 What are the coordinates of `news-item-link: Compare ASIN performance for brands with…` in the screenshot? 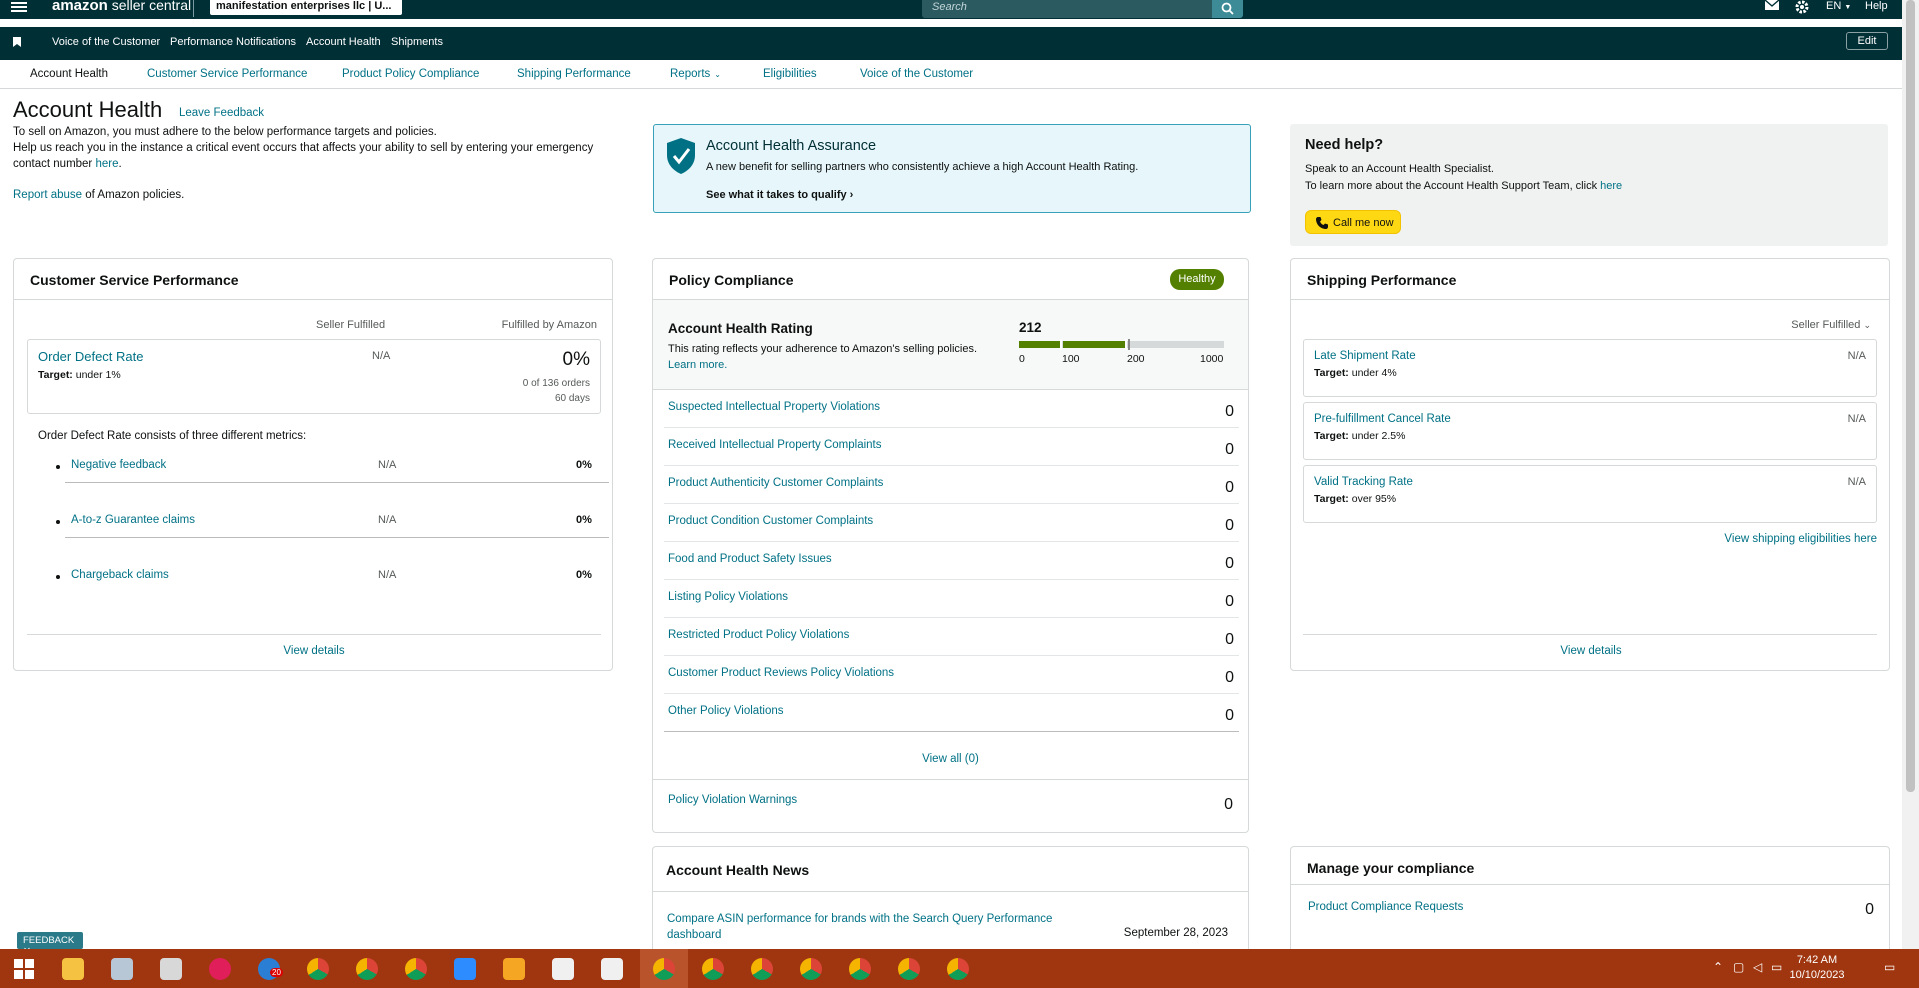 It's located at (867, 927).